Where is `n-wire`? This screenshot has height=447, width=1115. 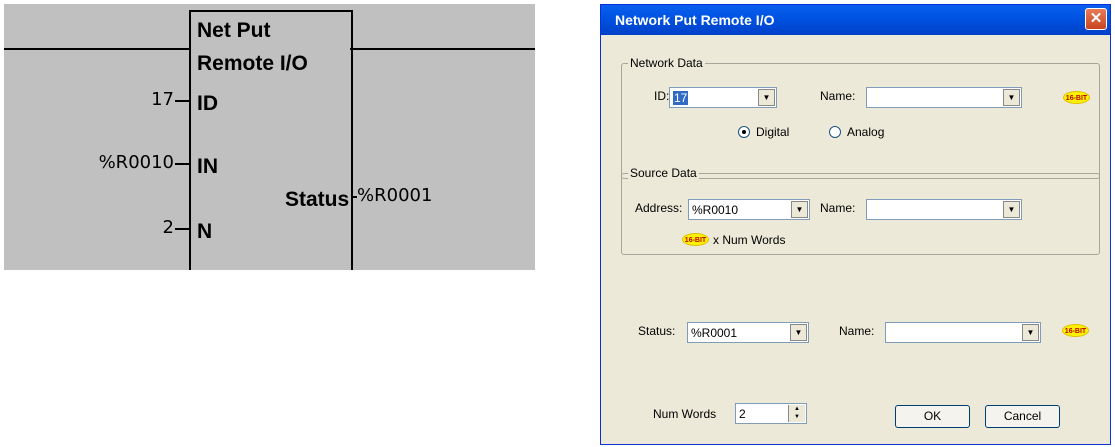 n-wire is located at coordinates (182, 229).